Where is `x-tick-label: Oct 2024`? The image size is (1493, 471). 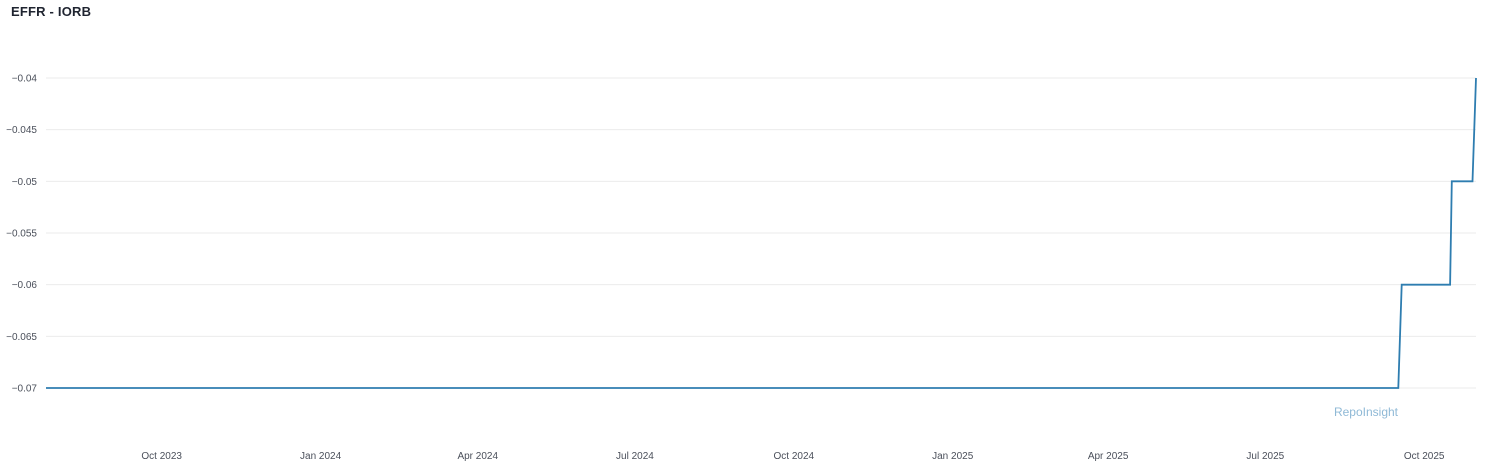
x-tick-label: Oct 2024 is located at coordinates (794, 456).